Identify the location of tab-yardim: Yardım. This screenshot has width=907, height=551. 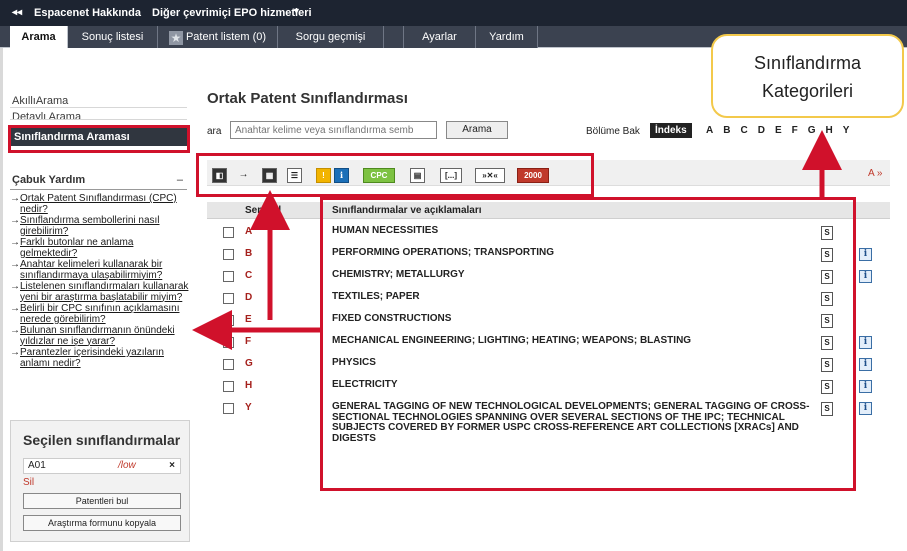
(507, 37).